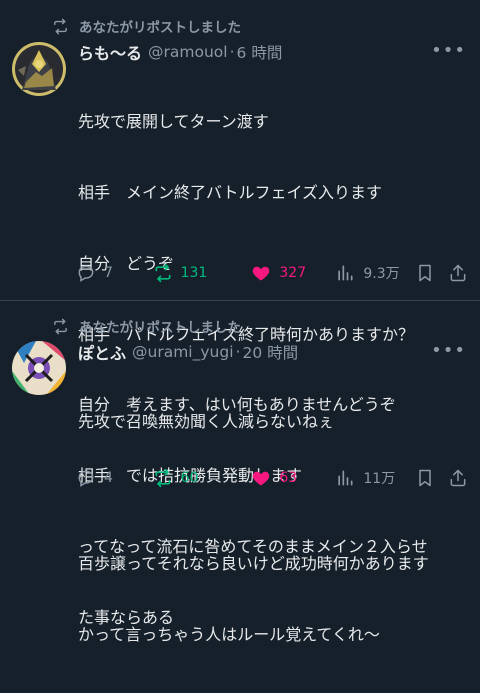 The width and height of the screenshot is (480, 693). I want to click on timestamp: 6 時間, so click(260, 52).